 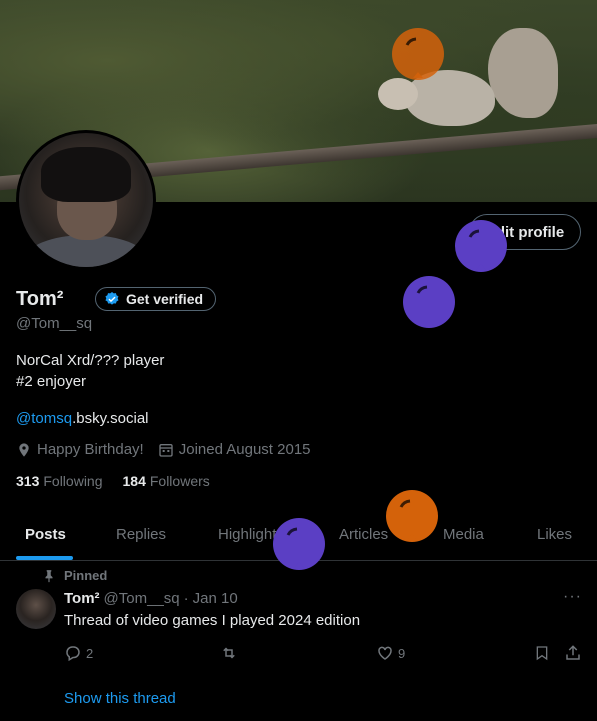 What do you see at coordinates (86, 575) in the screenshot?
I see `pinned-text: Pinned` at bounding box center [86, 575].